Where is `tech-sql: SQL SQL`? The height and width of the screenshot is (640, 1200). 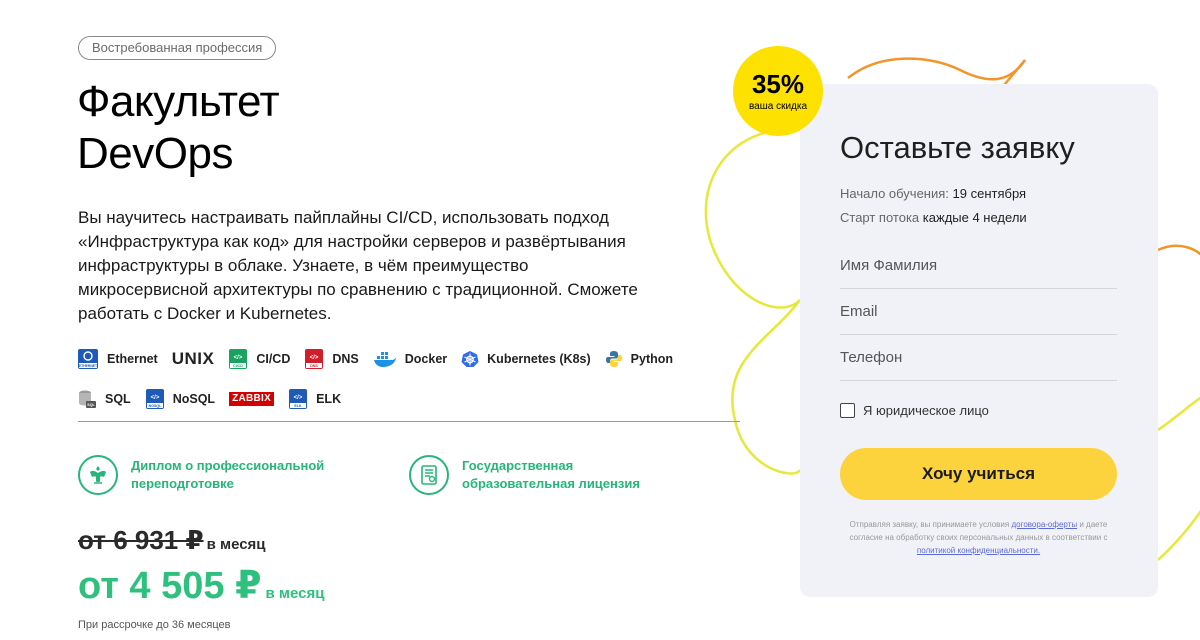
tech-sql: SQL SQL is located at coordinates (104, 399).